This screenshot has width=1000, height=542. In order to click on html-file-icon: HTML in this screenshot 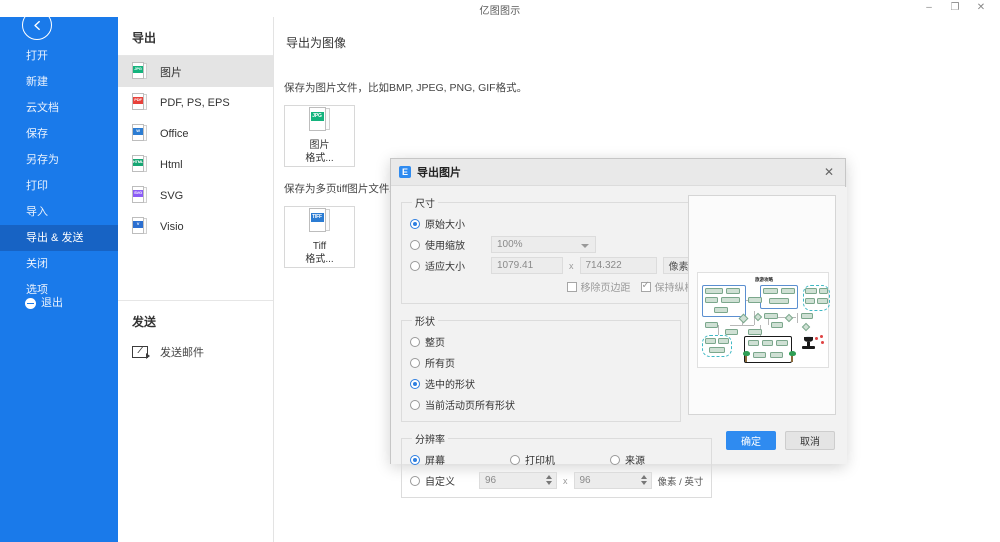, I will do `click(140, 164)`.